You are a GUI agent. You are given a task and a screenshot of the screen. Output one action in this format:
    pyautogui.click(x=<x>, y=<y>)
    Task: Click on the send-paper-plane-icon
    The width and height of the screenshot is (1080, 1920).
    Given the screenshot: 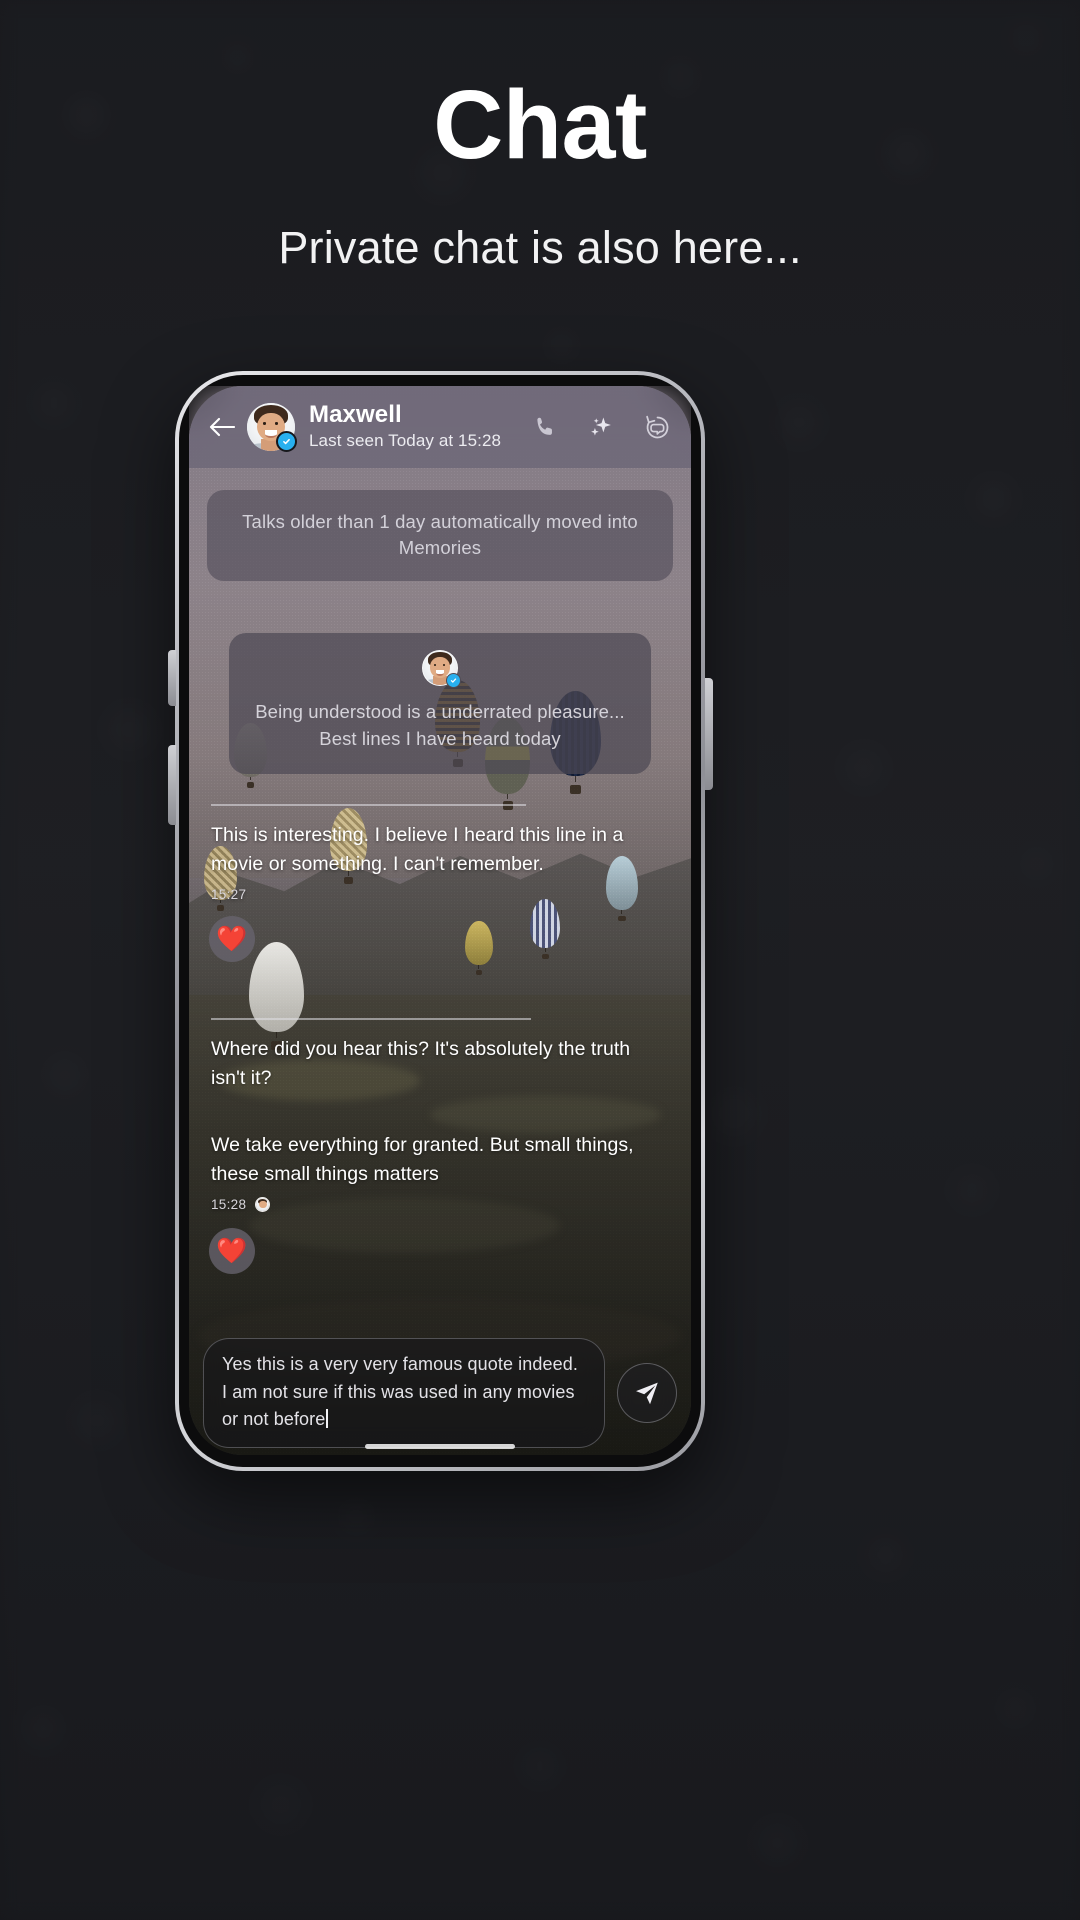 What is the action you would take?
    pyautogui.click(x=647, y=1393)
    